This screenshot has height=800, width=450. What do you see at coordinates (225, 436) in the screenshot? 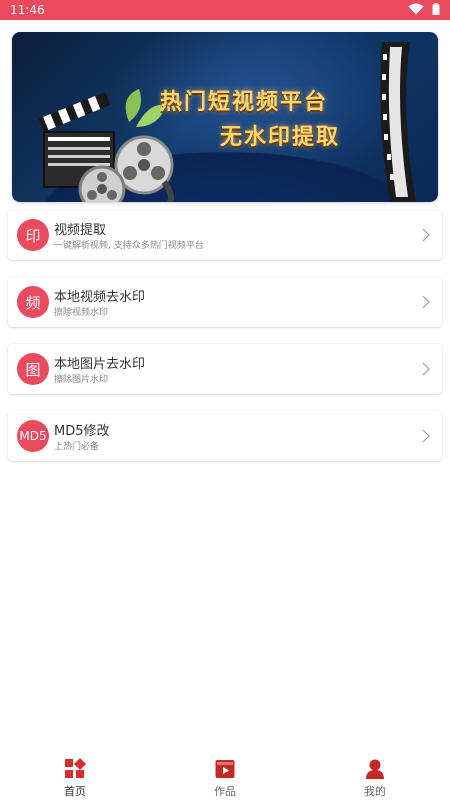
I see `feature-item-md5-modify: MD5 MD5修改 上热门必备` at bounding box center [225, 436].